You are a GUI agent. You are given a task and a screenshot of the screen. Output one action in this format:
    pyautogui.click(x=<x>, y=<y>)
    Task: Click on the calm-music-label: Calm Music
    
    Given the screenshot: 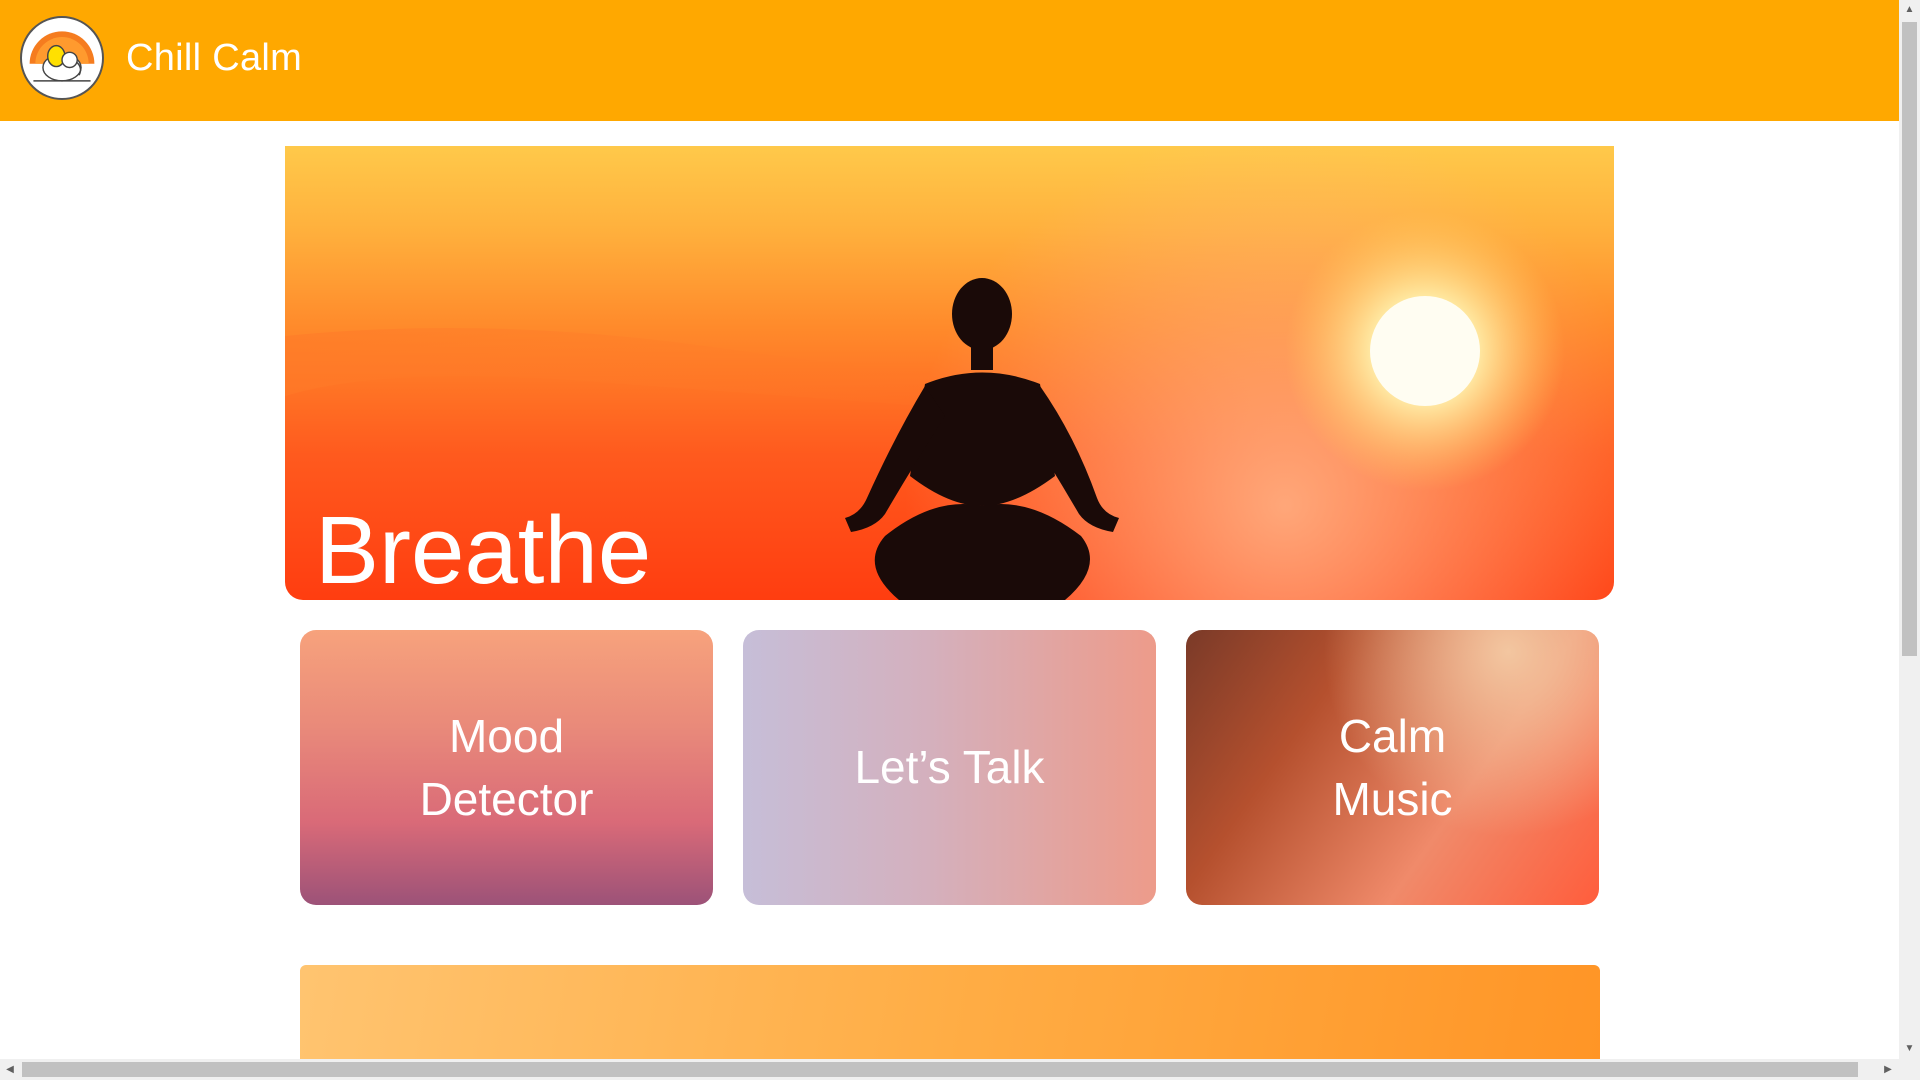 What is the action you would take?
    pyautogui.click(x=1392, y=767)
    